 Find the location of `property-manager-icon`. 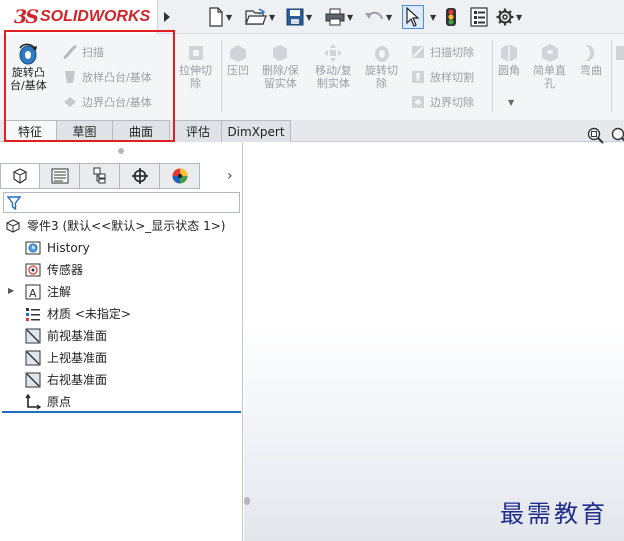

property-manager-icon is located at coordinates (59, 176).